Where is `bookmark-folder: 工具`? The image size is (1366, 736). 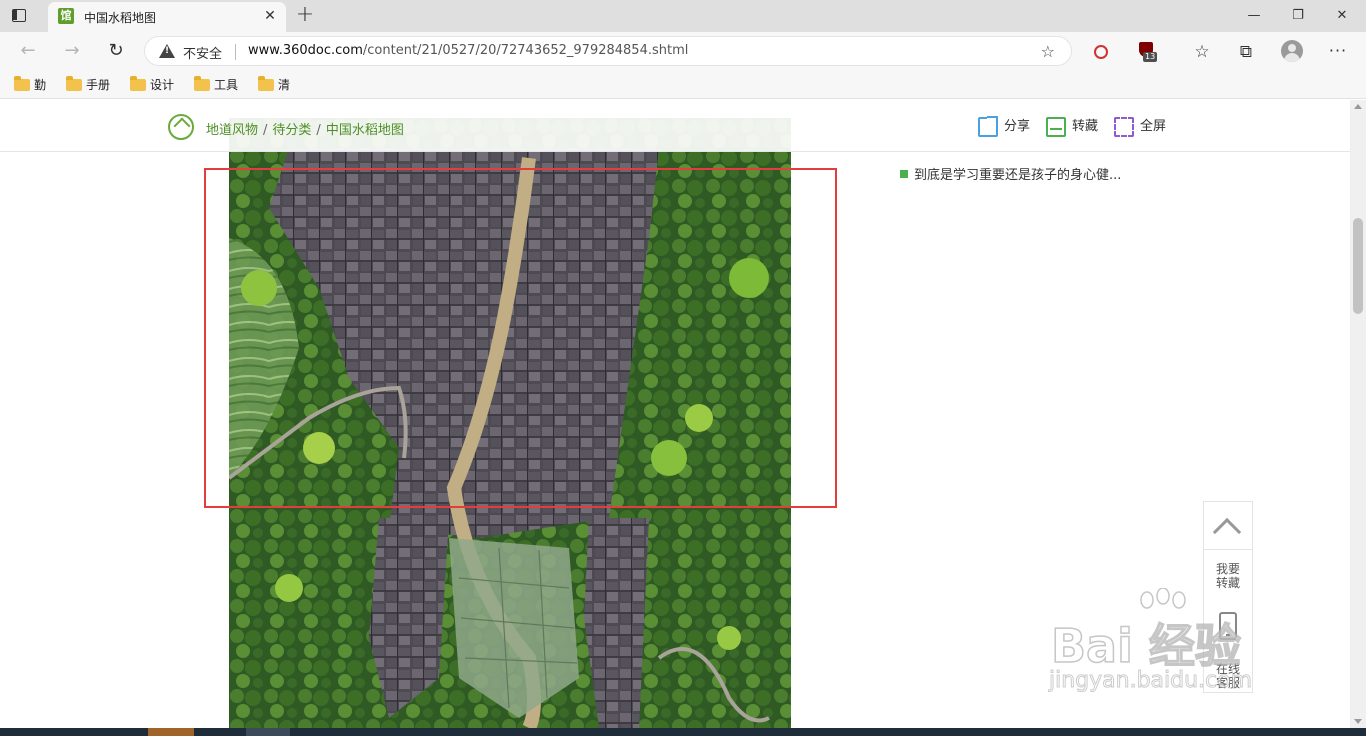 bookmark-folder: 工具 is located at coordinates (215, 85).